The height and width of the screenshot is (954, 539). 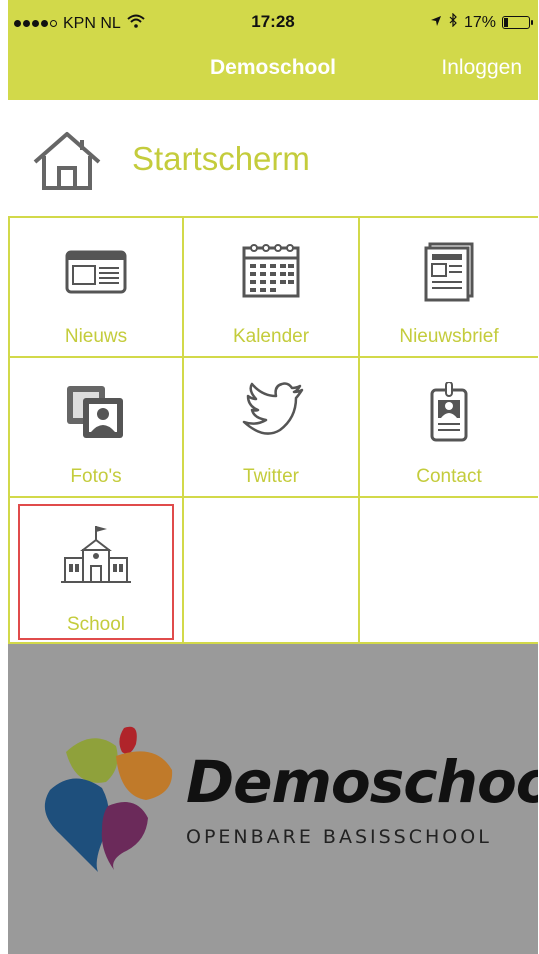 I want to click on tile-label: Nieuwsbrief, so click(x=449, y=336).